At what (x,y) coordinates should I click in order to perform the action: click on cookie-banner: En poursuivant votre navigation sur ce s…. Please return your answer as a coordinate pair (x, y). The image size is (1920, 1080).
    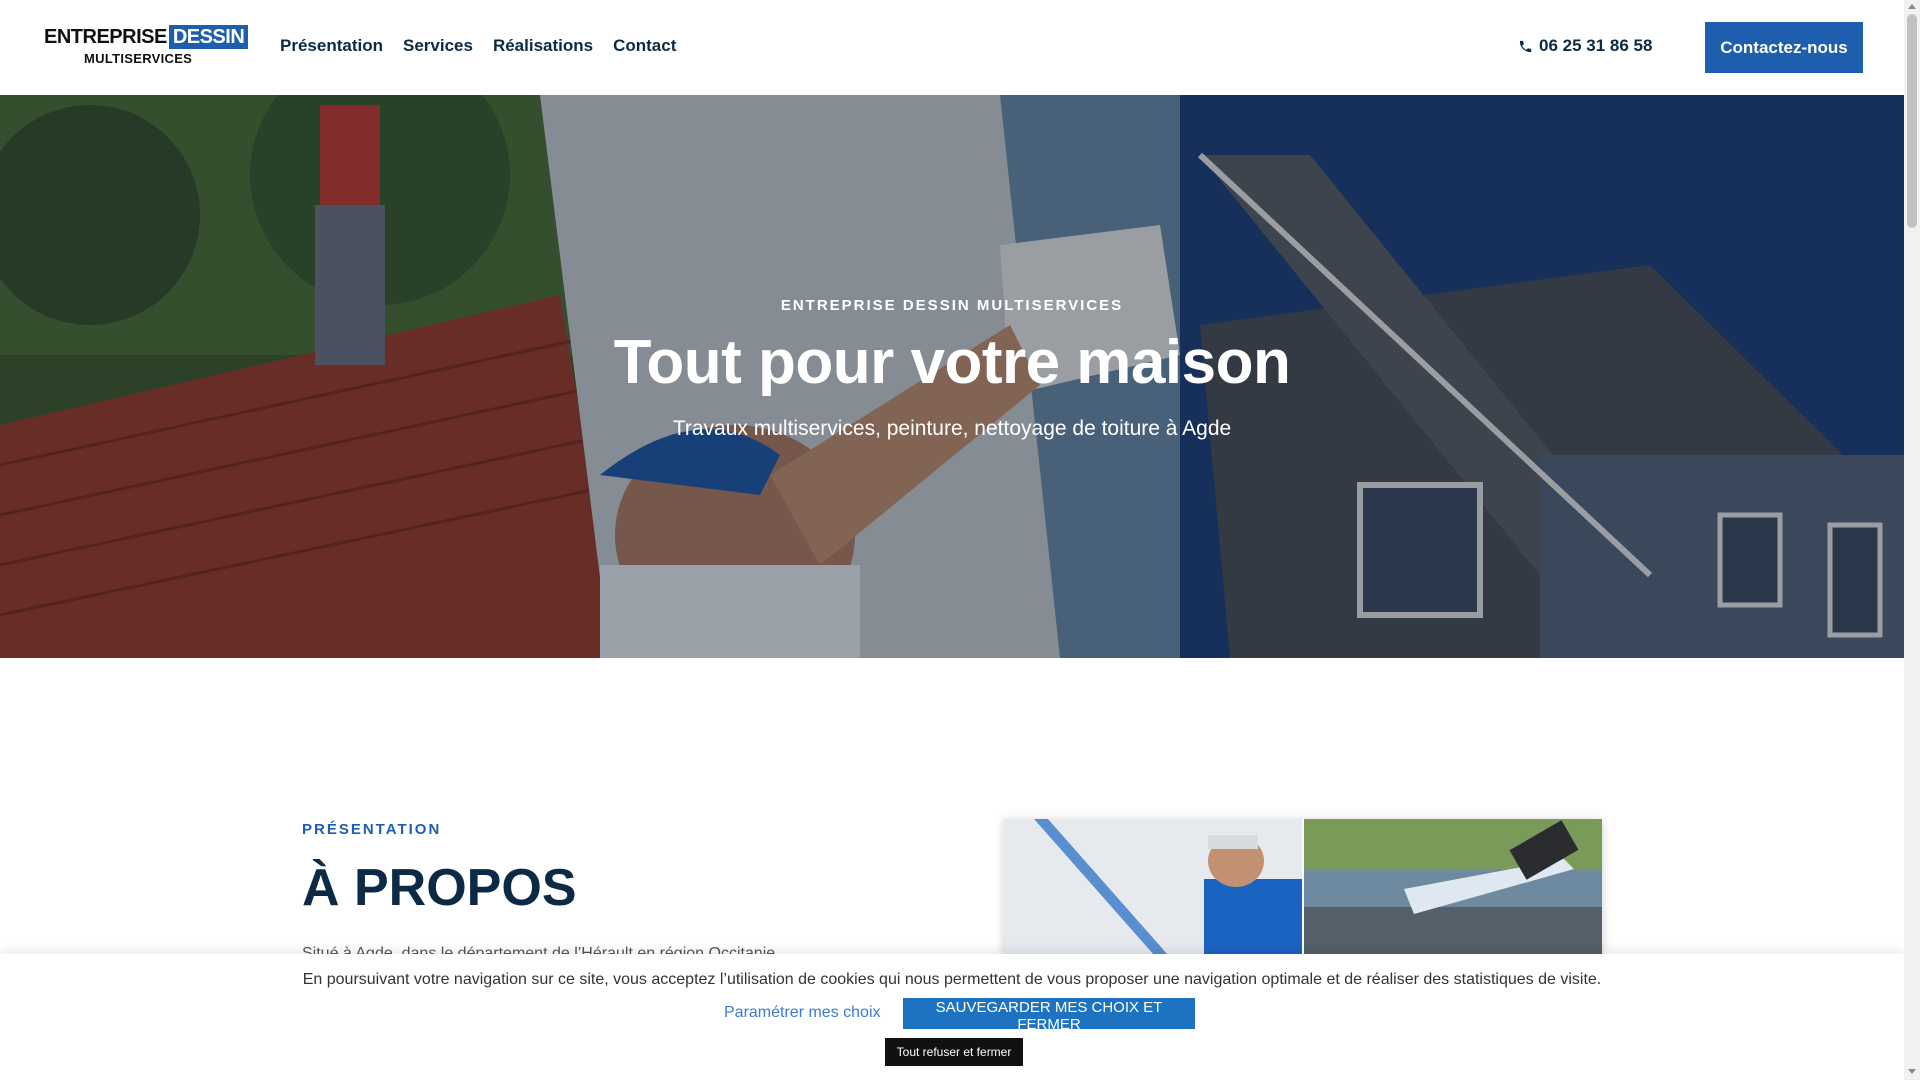
    Looking at the image, I should click on (952, 1017).